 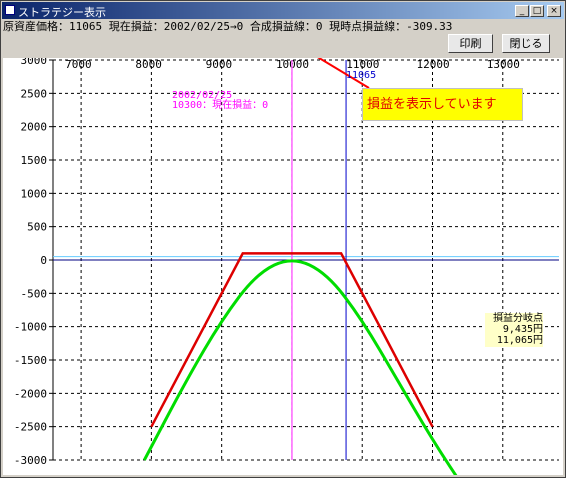 What do you see at coordinates (30, 427) in the screenshot?
I see `y-tick-label: -2500` at bounding box center [30, 427].